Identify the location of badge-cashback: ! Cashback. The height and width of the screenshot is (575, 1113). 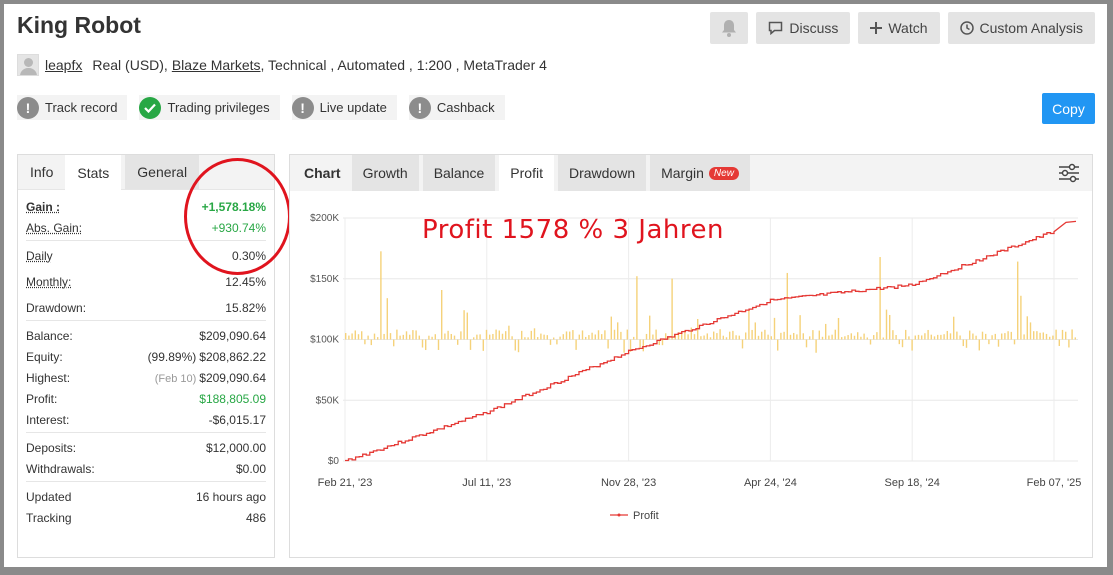
(456, 107).